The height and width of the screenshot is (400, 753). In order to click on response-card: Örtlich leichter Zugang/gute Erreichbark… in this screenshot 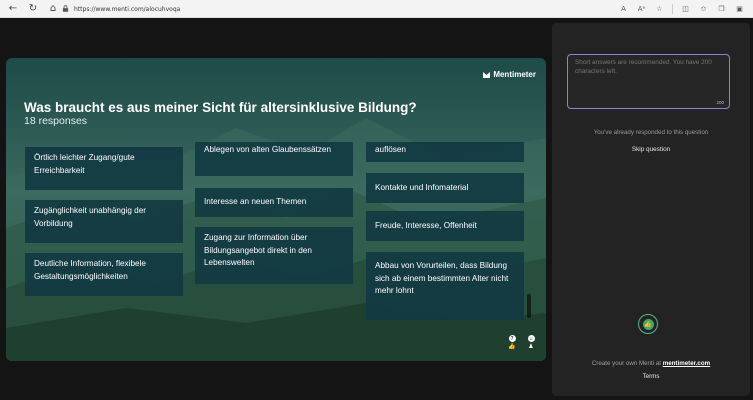, I will do `click(104, 168)`.